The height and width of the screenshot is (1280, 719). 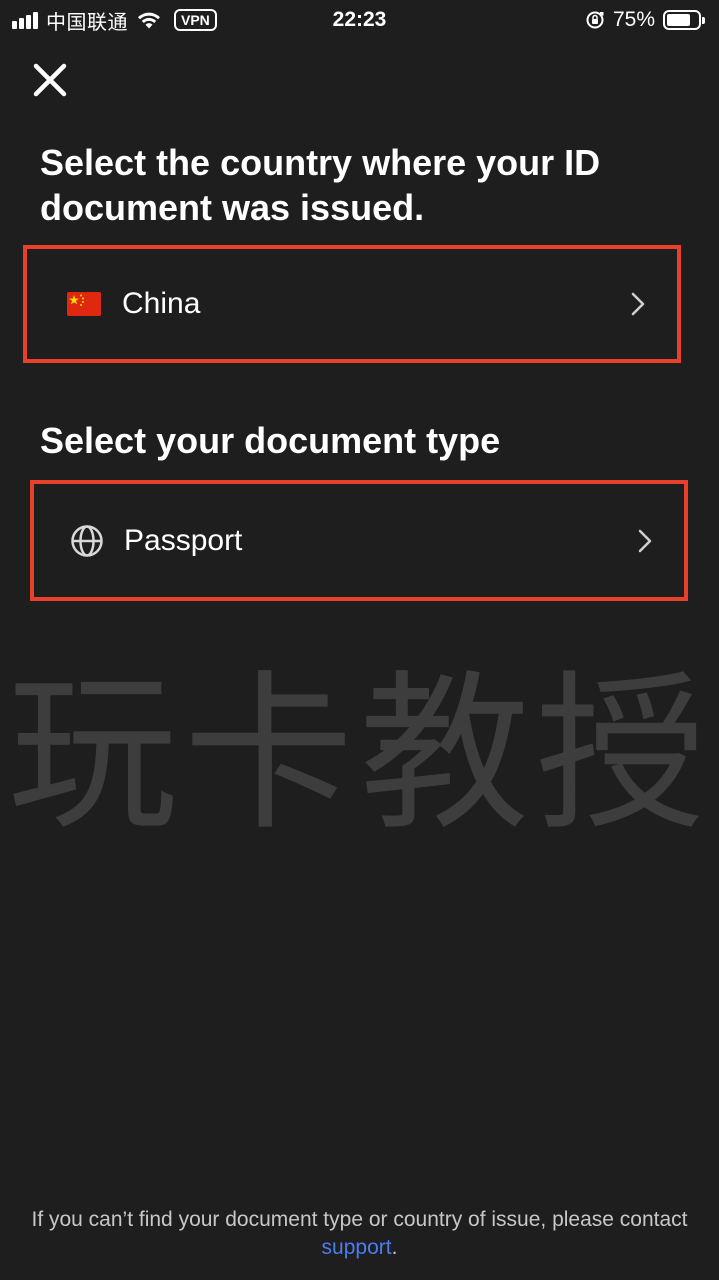 What do you see at coordinates (270, 440) in the screenshot?
I see `document-type-section-title: Select your document type` at bounding box center [270, 440].